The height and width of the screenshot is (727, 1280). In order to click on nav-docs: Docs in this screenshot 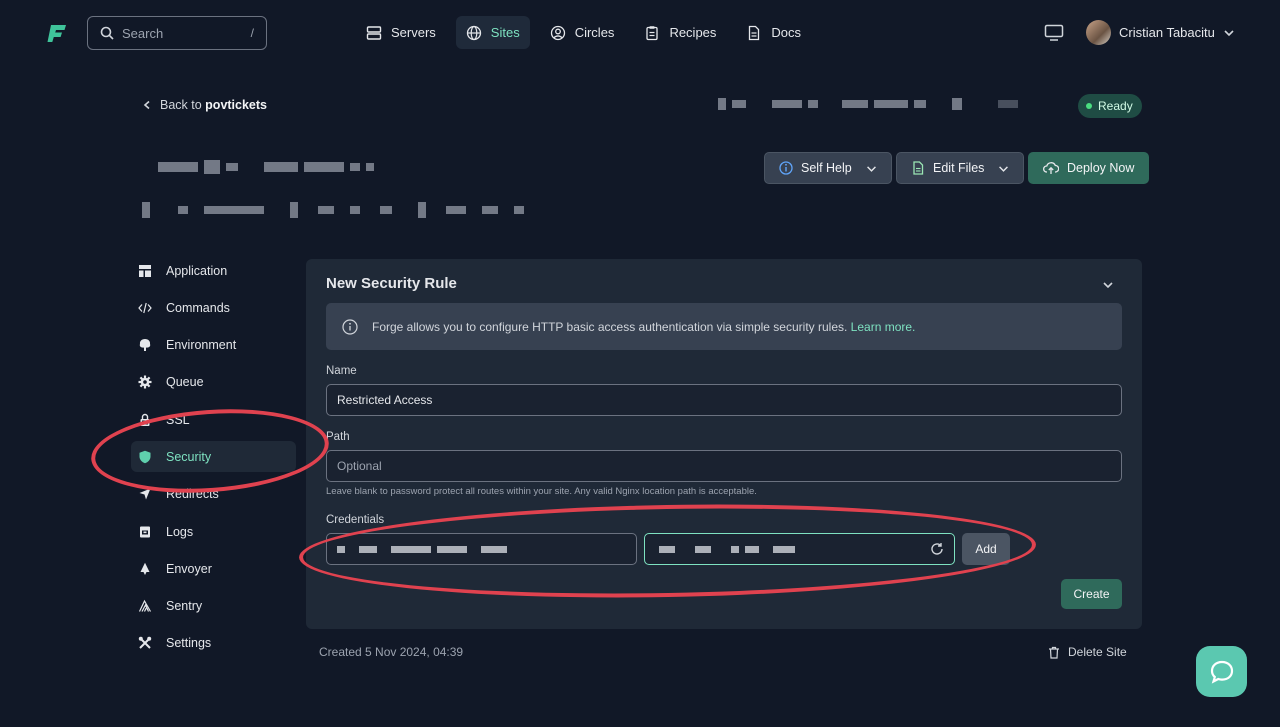, I will do `click(773, 32)`.